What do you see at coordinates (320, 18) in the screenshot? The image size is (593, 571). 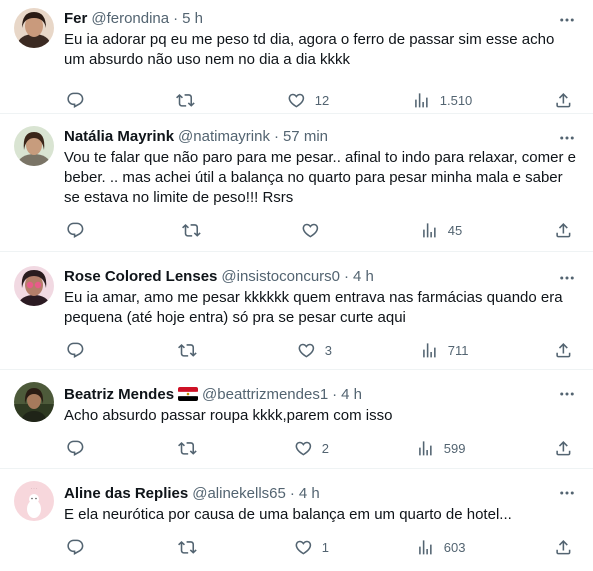 I see `tweet-header: Fer @ferondina · 5 h` at bounding box center [320, 18].